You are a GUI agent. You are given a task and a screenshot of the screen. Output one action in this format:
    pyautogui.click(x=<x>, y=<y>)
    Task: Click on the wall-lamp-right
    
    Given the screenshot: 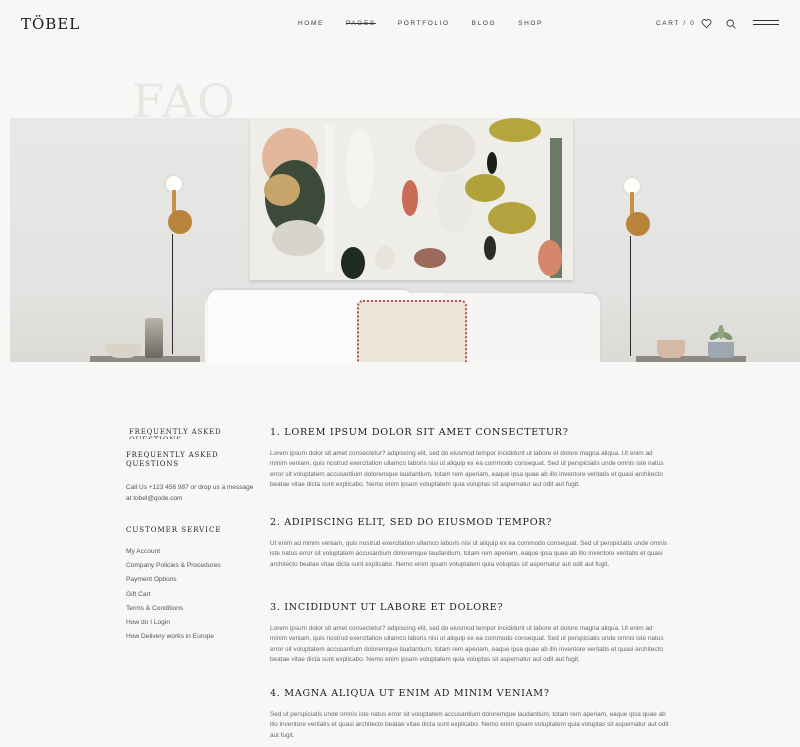 What is the action you would take?
    pyautogui.click(x=637, y=267)
    